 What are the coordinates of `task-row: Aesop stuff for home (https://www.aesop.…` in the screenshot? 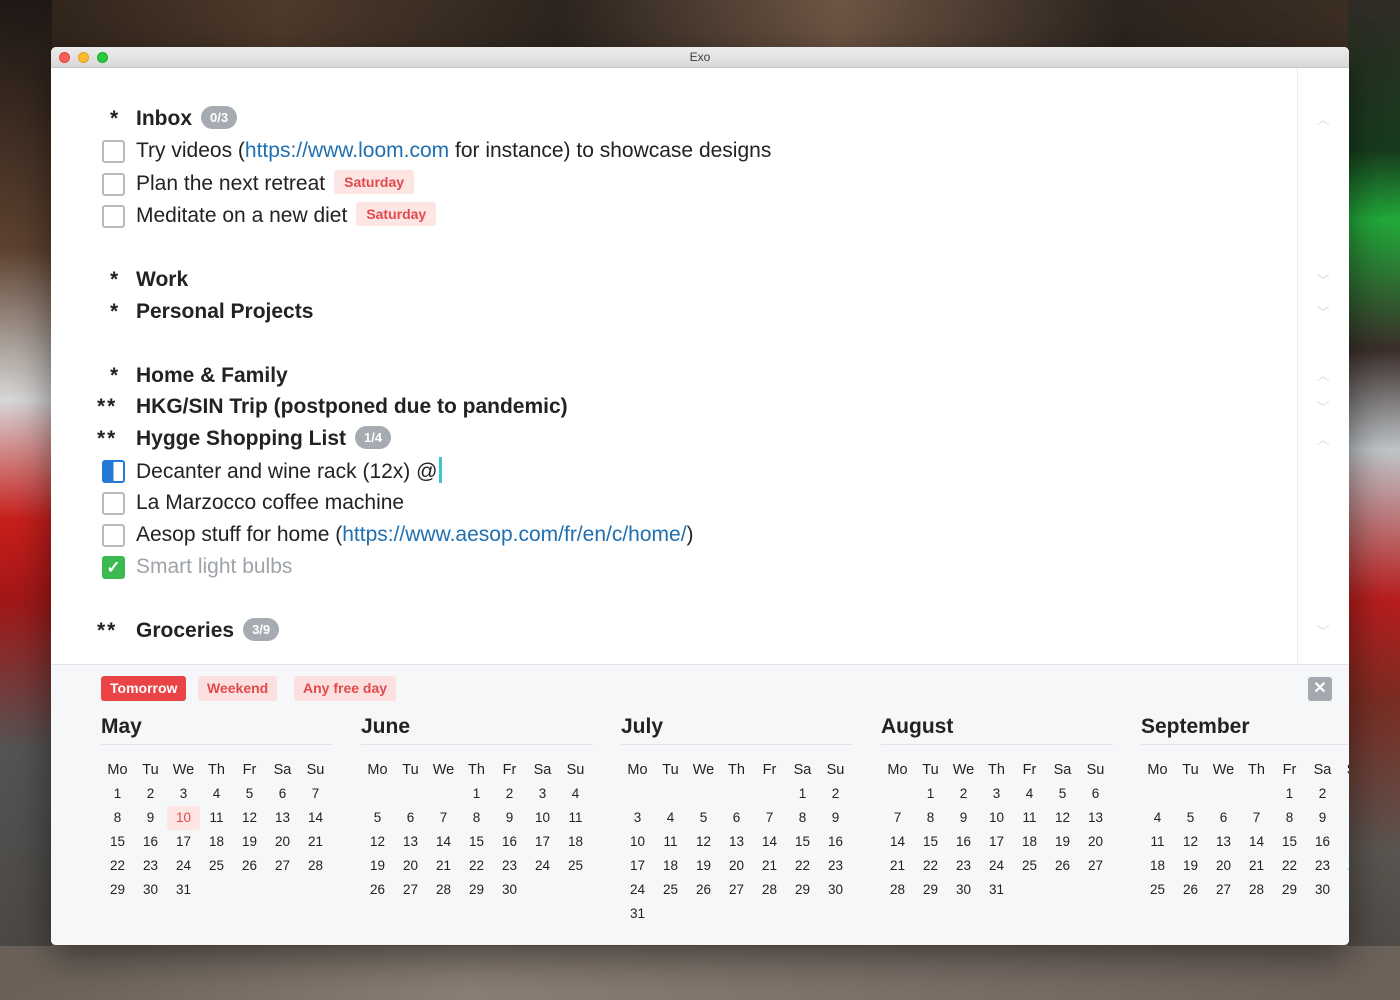 It's located at (671, 535).